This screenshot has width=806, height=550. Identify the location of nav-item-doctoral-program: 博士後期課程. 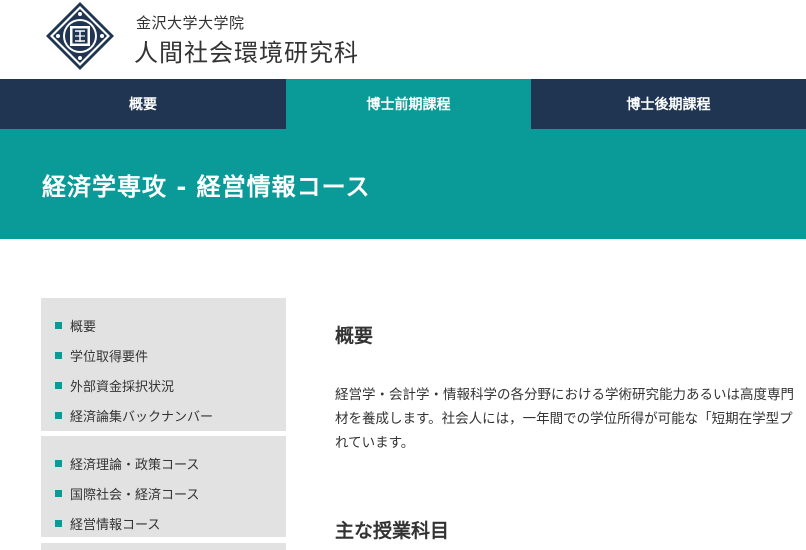
(668, 104).